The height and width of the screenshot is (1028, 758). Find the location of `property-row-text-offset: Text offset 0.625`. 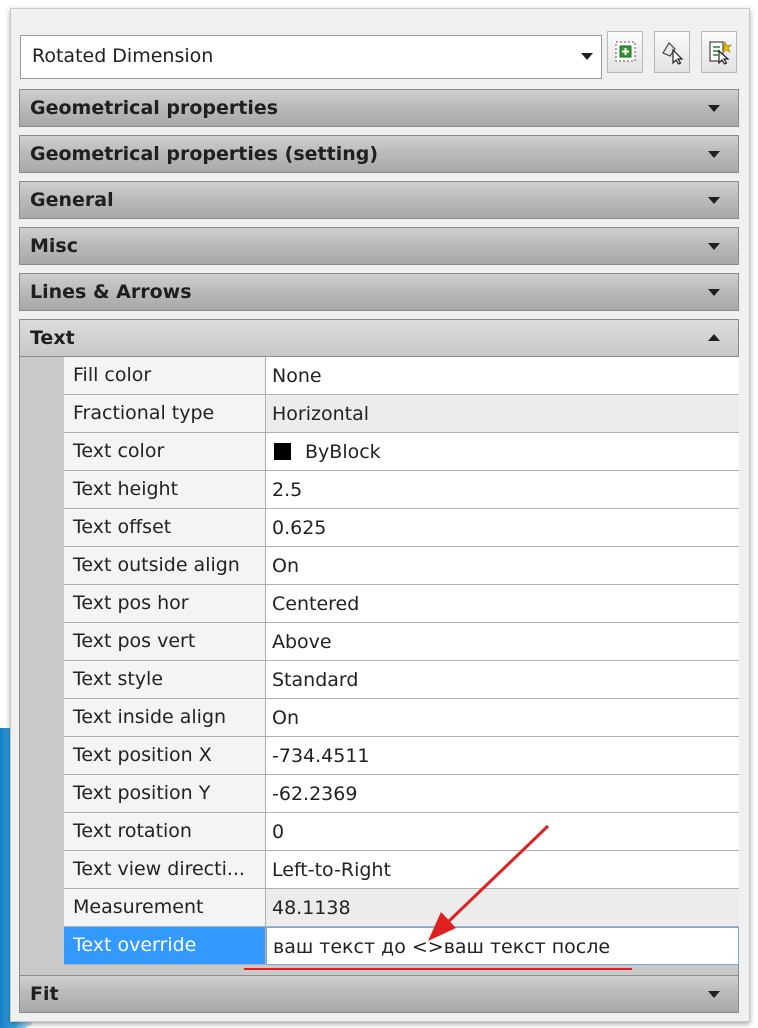

property-row-text-offset: Text offset 0.625 is located at coordinates (401, 528).